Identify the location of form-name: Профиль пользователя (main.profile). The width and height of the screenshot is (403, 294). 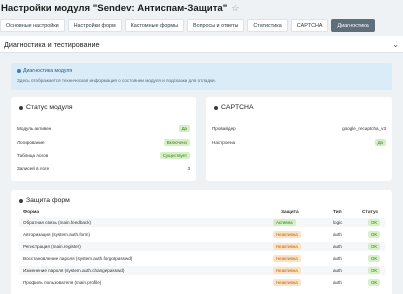
(62, 282).